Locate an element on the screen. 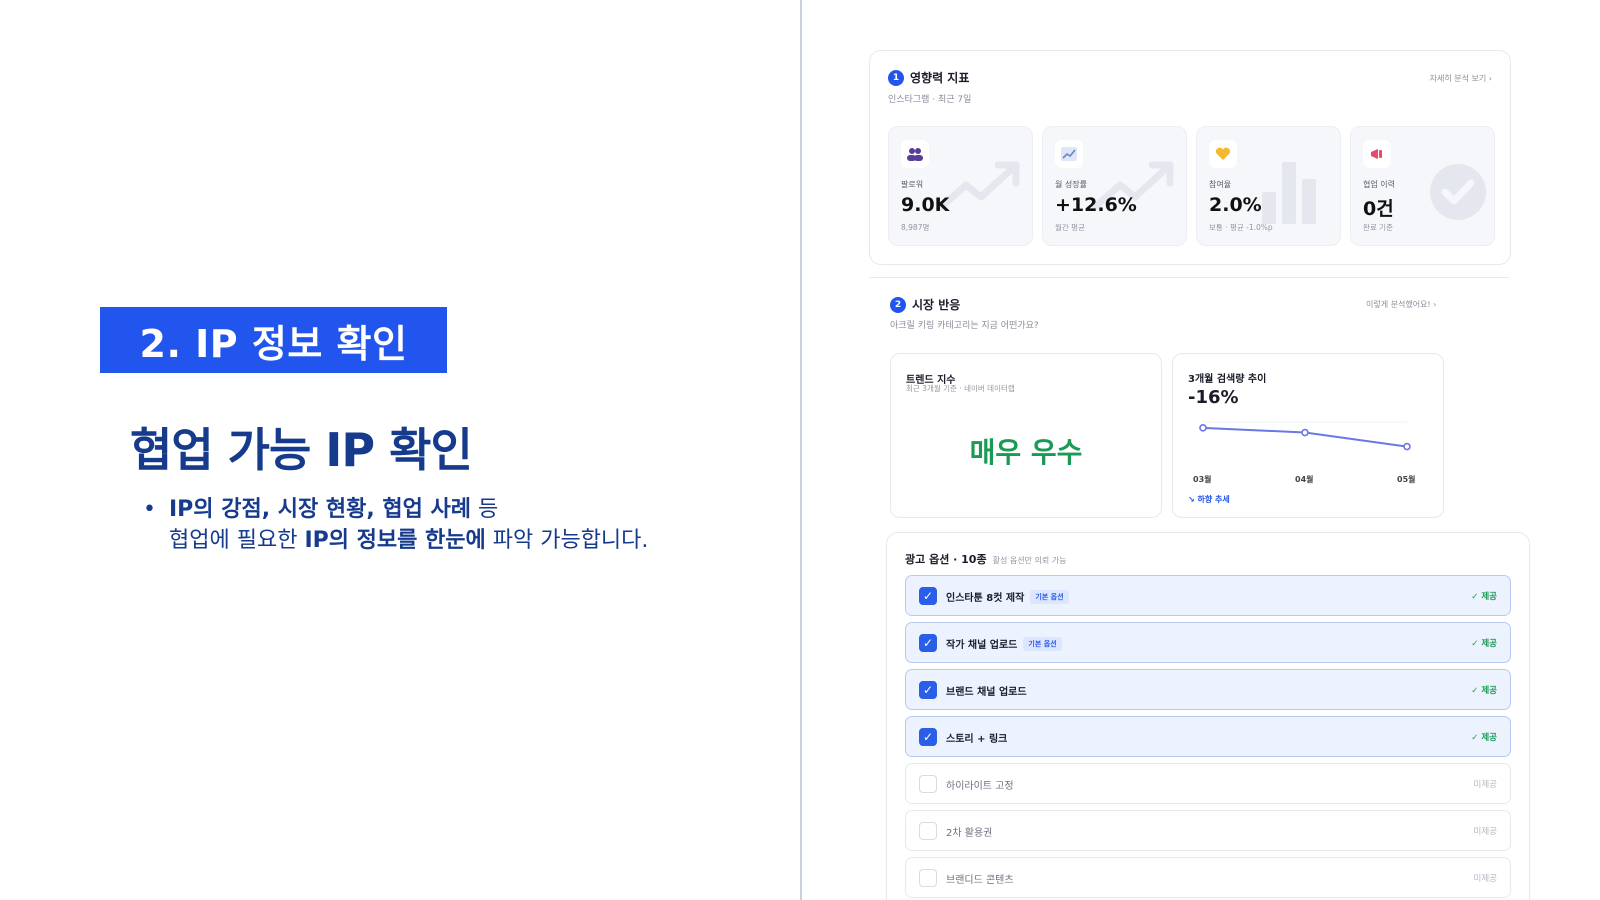  ad-option-name: 인스타툰 8컷 제작 기본 옵션 is located at coordinates (1007, 596).